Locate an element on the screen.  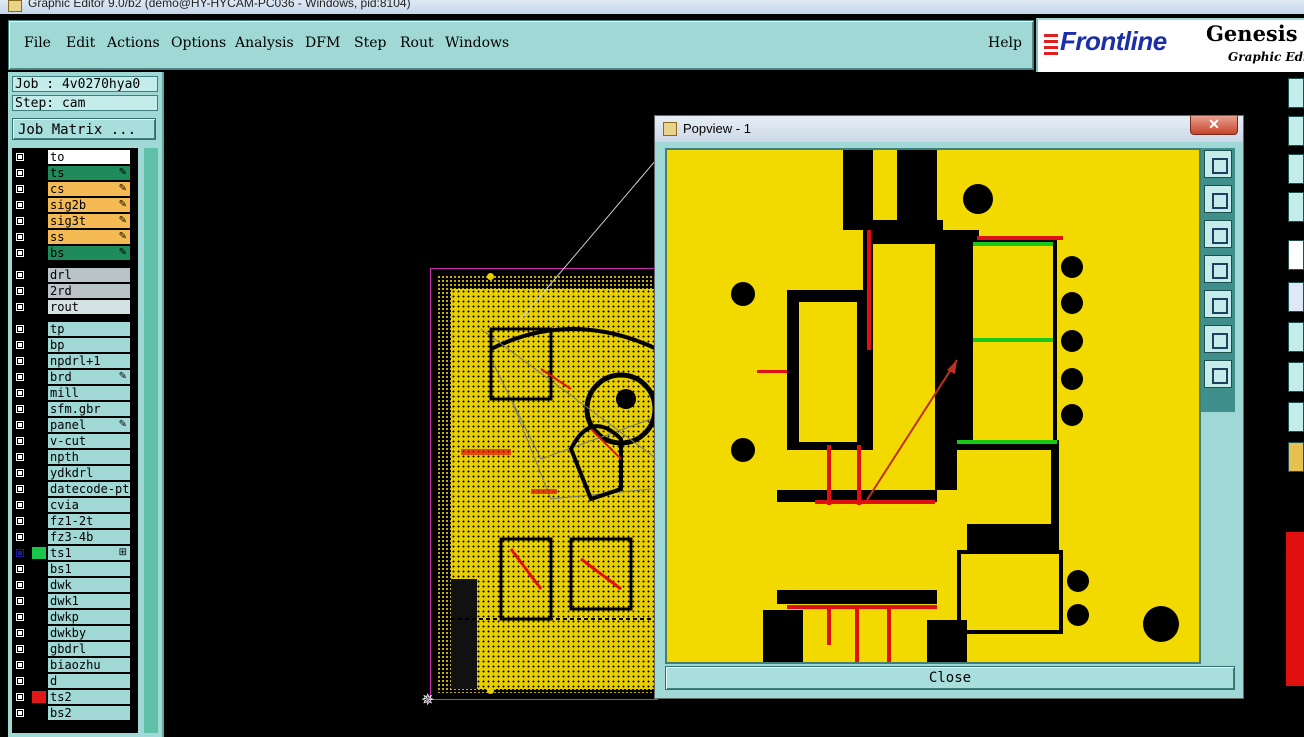
menu-windows: Windows is located at coordinates (477, 43).